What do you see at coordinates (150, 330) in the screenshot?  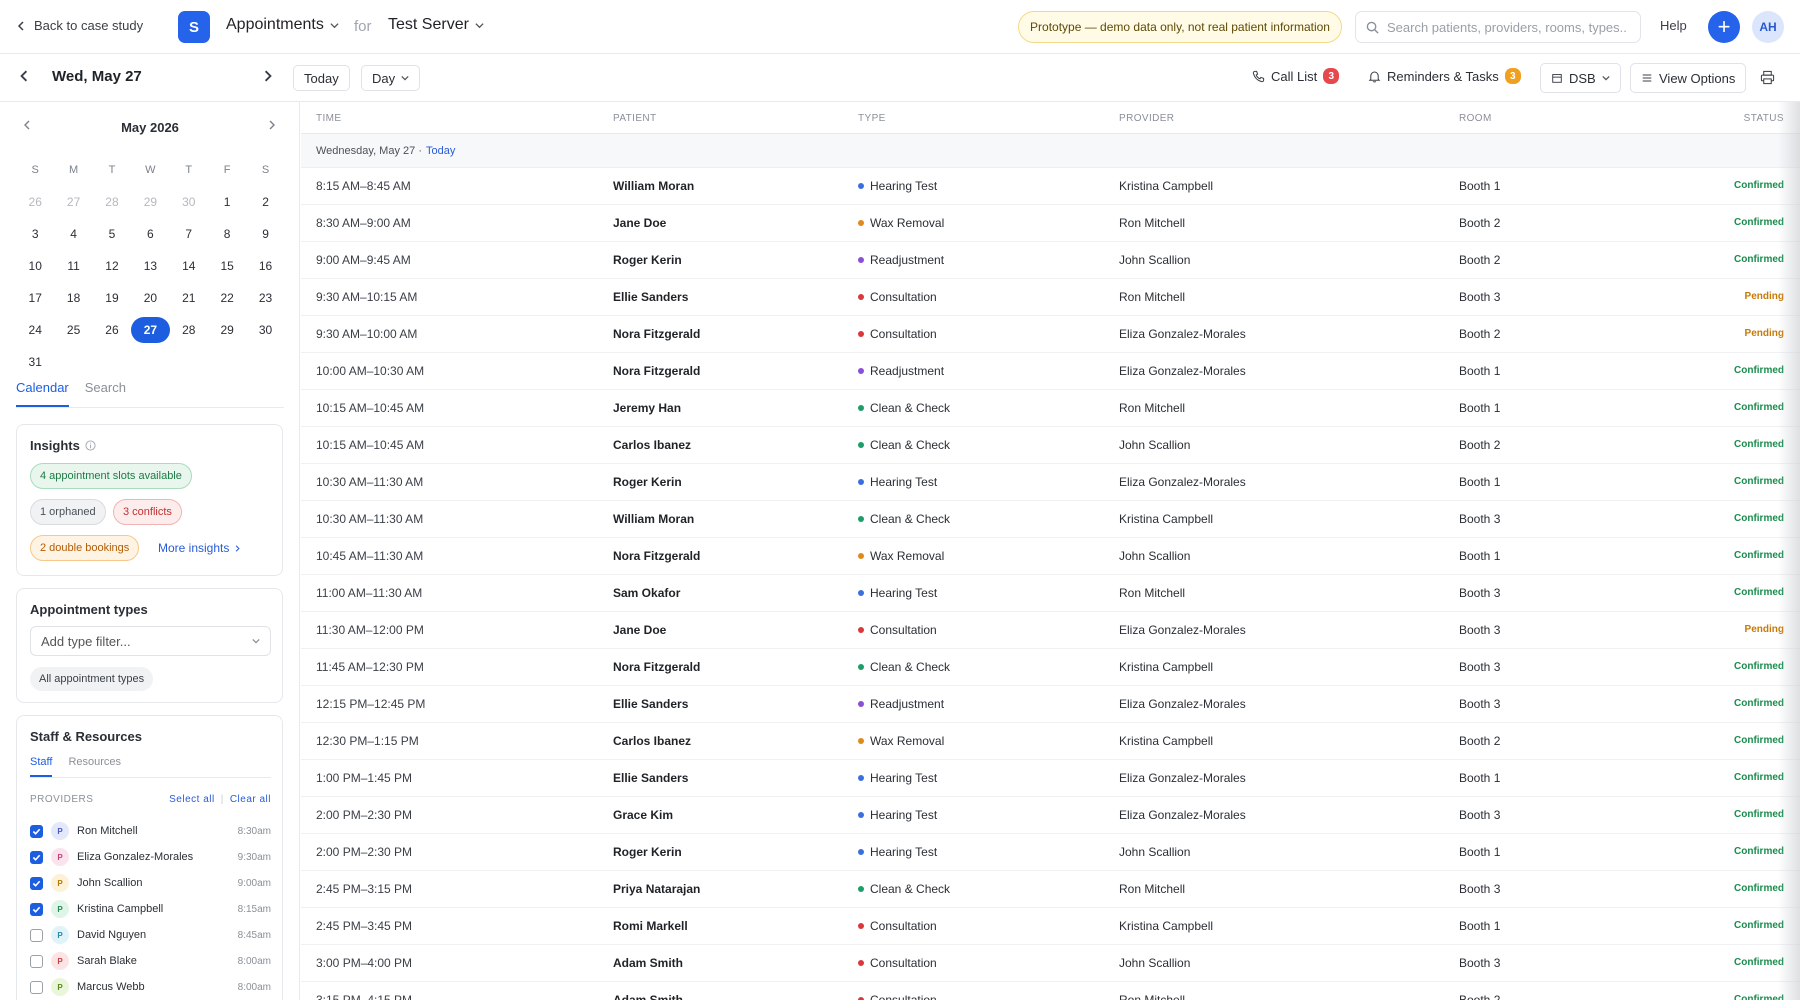 I see `calendar-day-selected: 27` at bounding box center [150, 330].